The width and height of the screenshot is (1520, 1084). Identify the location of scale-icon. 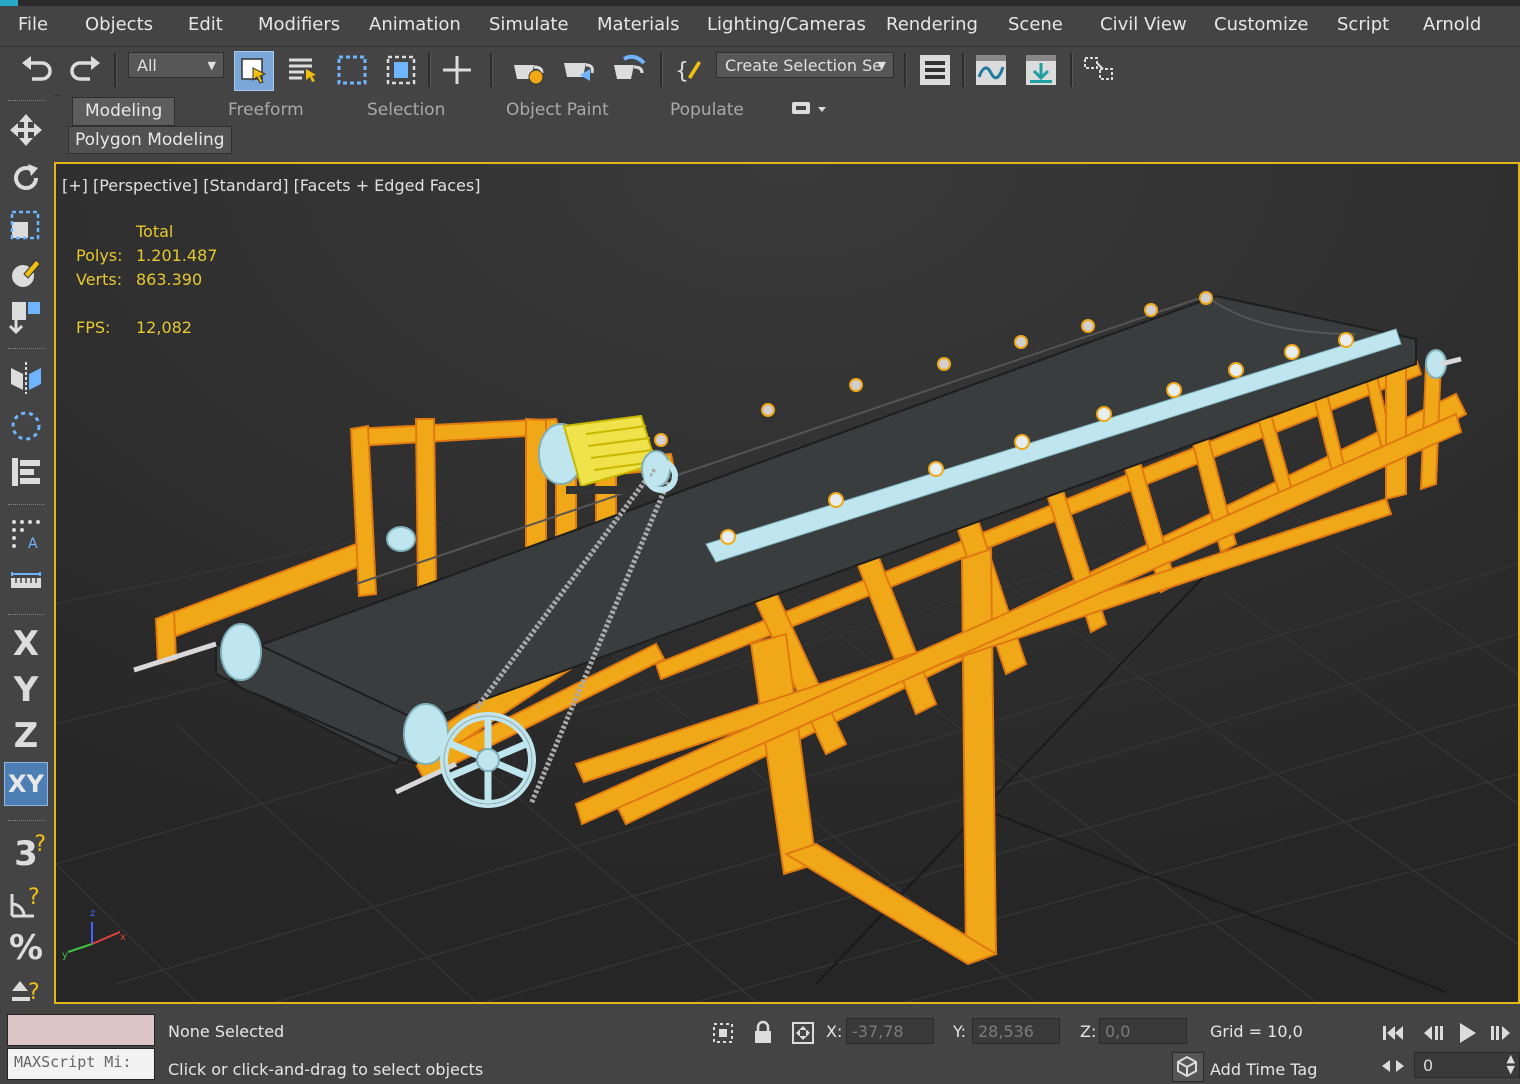
(26, 226).